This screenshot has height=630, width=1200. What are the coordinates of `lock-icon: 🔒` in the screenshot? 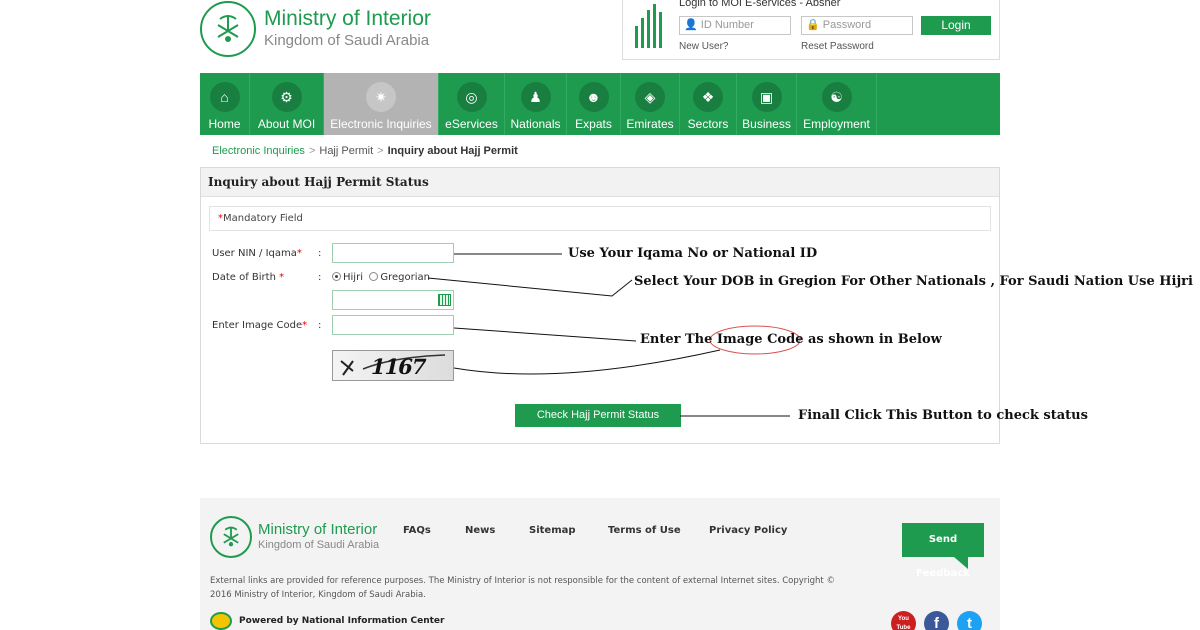 It's located at (813, 25).